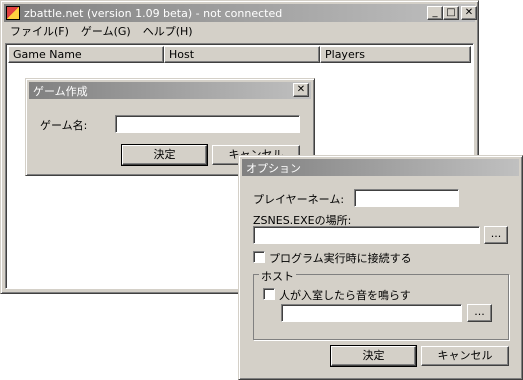  What do you see at coordinates (168, 32) in the screenshot?
I see `menu-help: ヘルプ(H)` at bounding box center [168, 32].